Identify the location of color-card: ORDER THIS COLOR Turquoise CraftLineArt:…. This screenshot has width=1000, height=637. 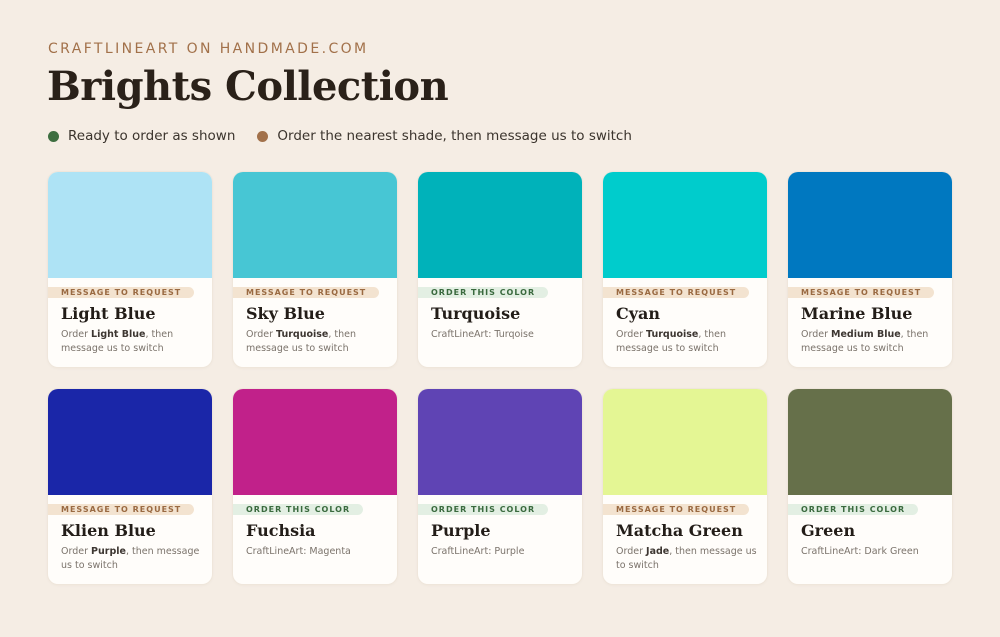
(500, 269).